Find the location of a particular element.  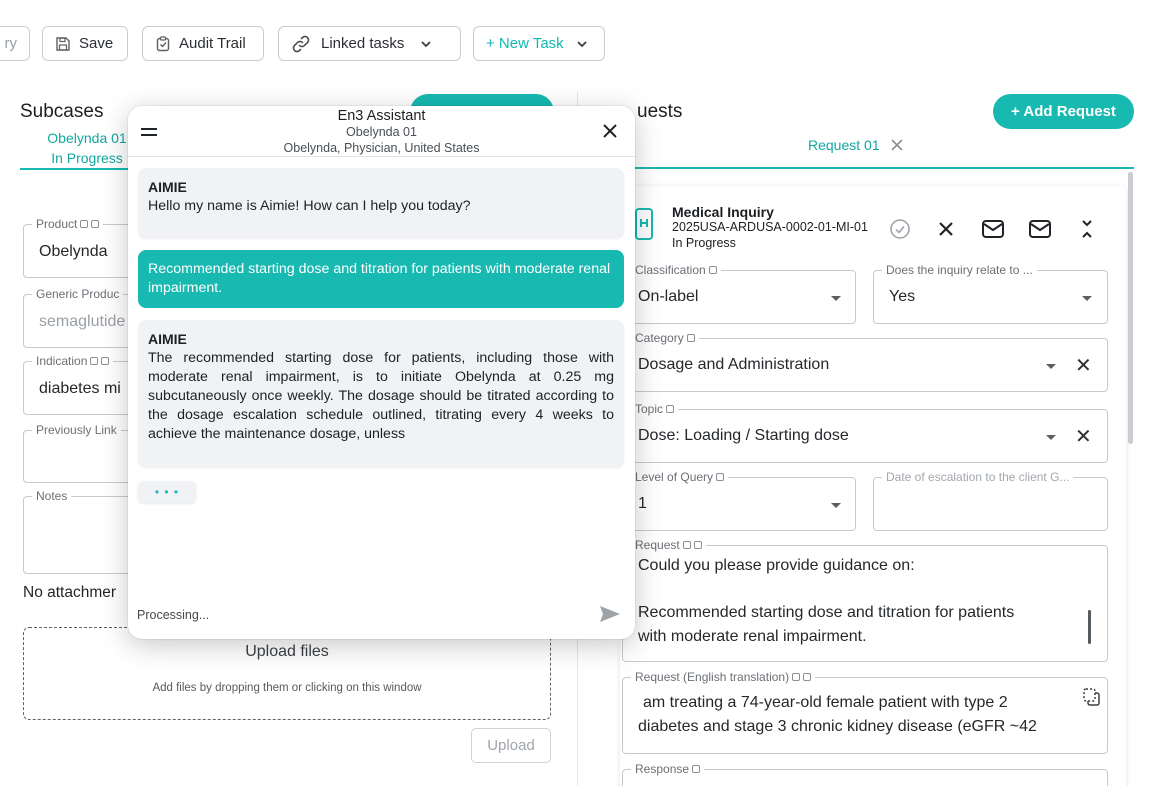

chat-subtitle: Obelynda 01 is located at coordinates (381, 132).